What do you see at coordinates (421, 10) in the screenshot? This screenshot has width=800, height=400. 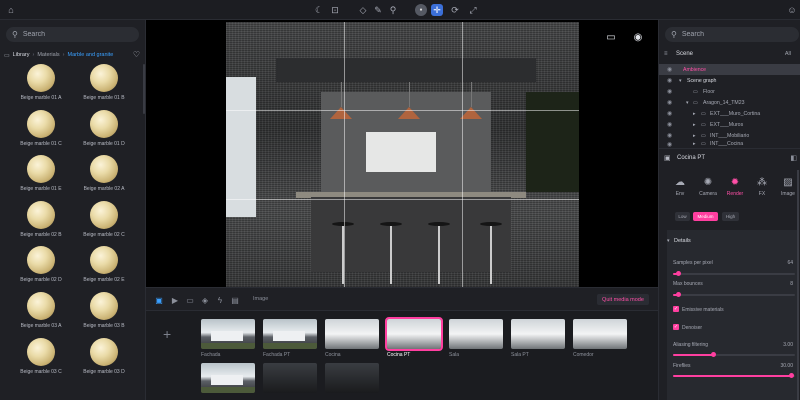 I see `avatar-icon: ●` at bounding box center [421, 10].